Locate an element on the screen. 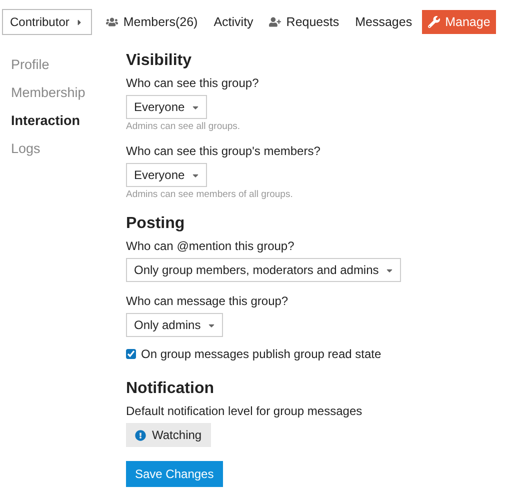  field-label: Who can see this group? is located at coordinates (193, 83).